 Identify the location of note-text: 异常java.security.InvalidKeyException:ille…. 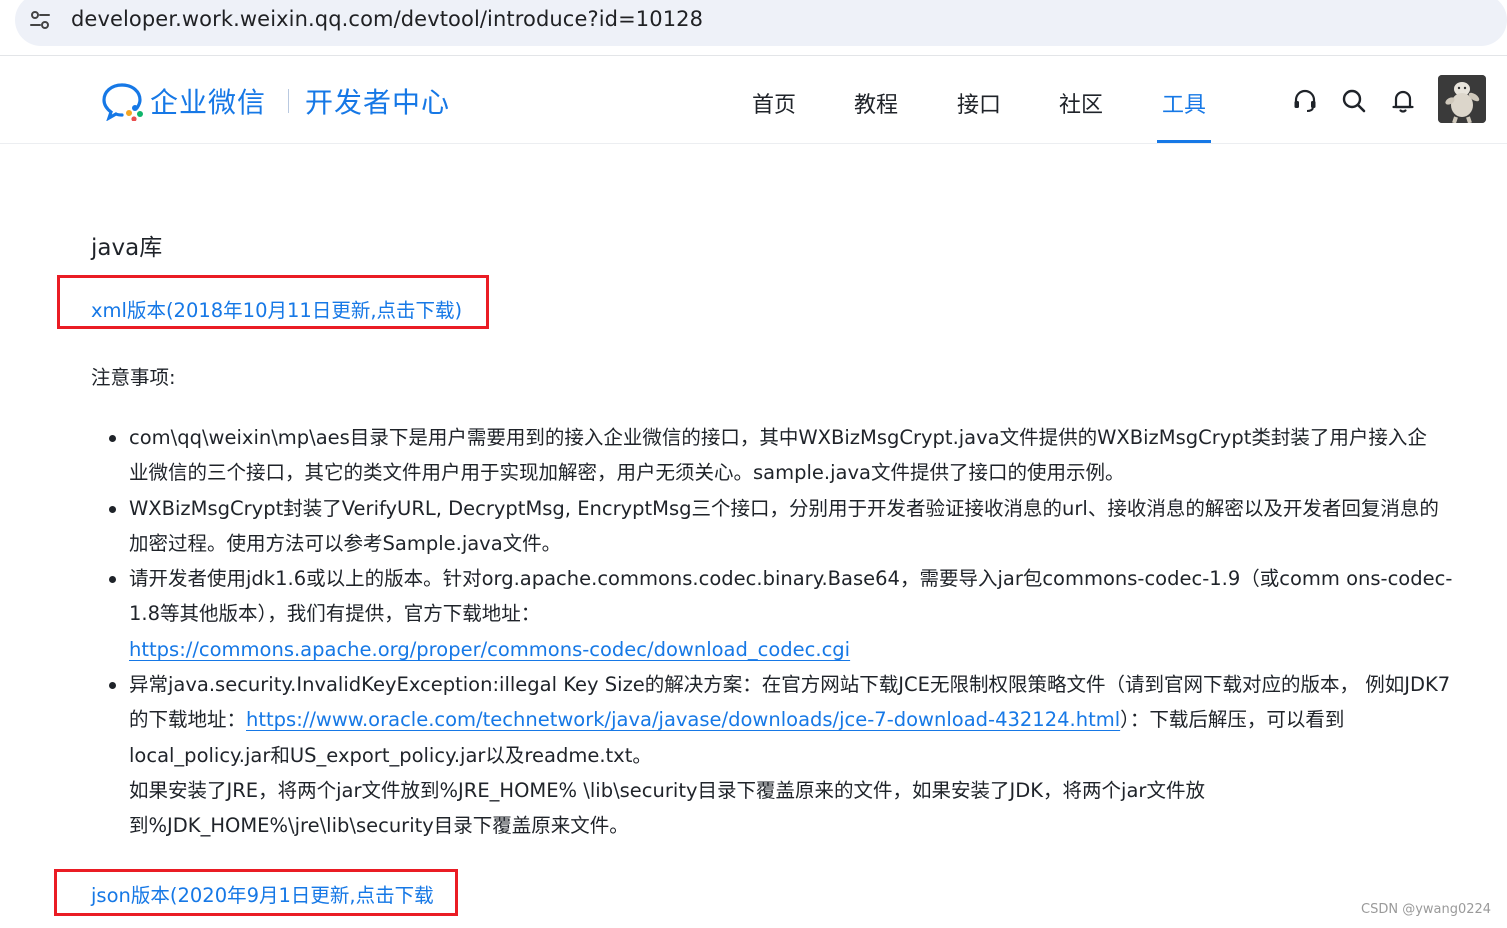
(790, 685).